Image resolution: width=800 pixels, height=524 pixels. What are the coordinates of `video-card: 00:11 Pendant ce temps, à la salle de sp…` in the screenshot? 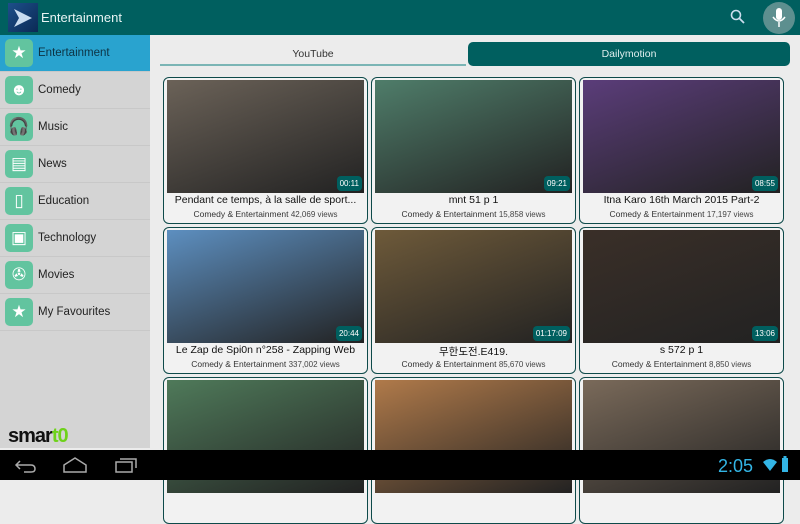 It's located at (265, 150).